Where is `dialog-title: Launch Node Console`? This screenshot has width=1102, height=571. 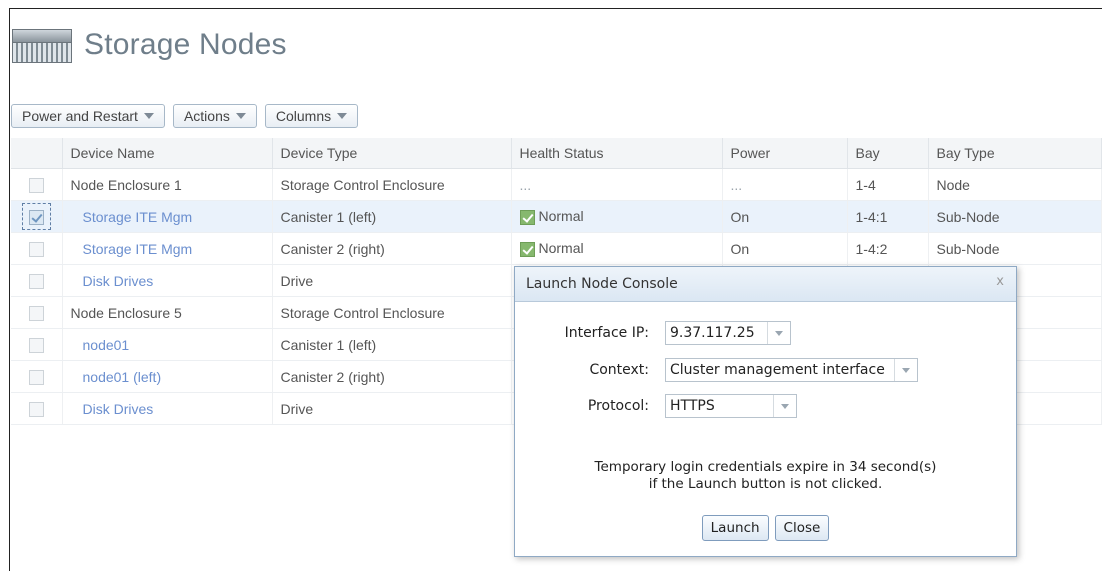
dialog-title: Launch Node Console is located at coordinates (602, 284).